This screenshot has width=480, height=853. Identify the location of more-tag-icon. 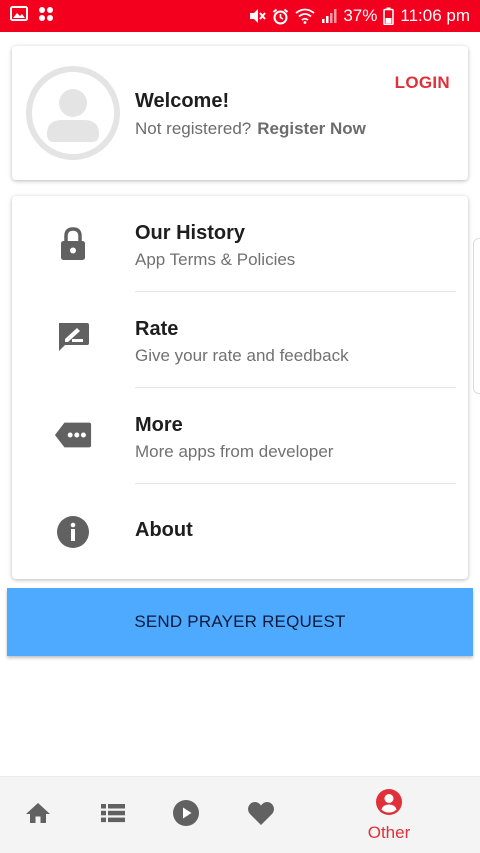
(73, 435).